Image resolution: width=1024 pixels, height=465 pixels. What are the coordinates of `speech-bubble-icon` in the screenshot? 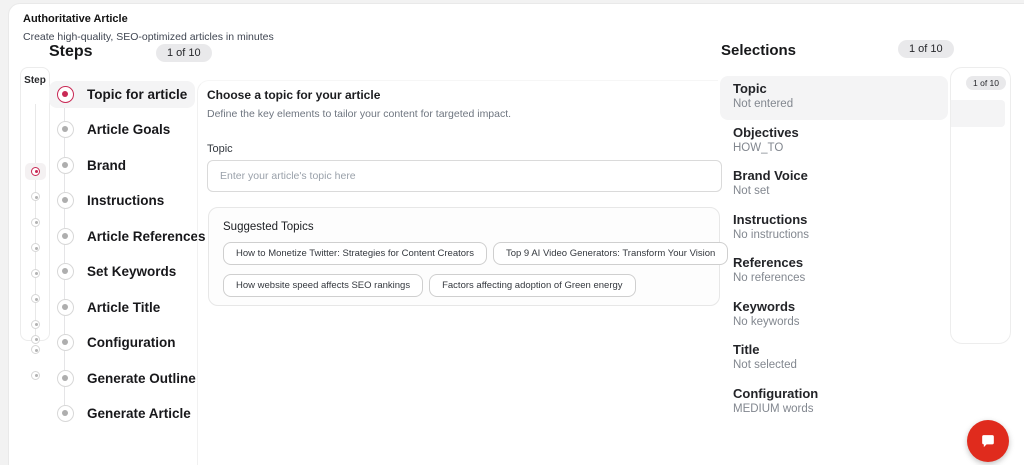 It's located at (988, 441).